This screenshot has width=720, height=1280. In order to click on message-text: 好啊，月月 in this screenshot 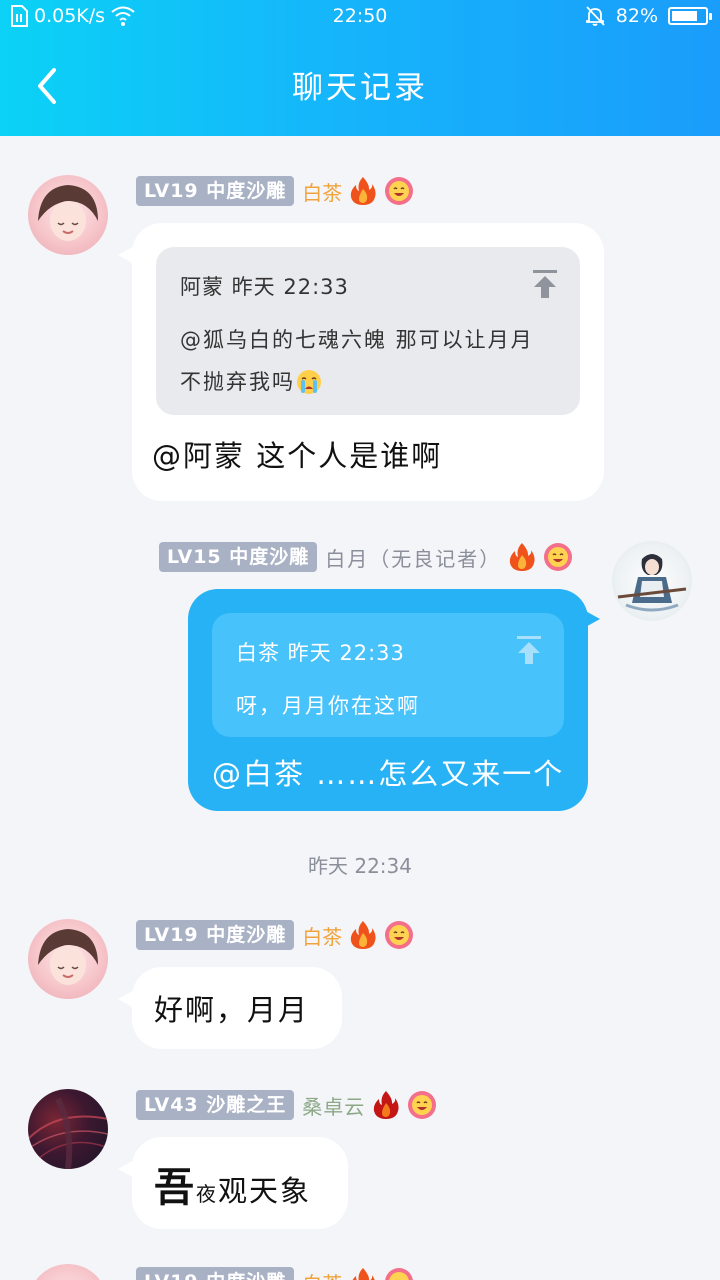, I will do `click(232, 1010)`.